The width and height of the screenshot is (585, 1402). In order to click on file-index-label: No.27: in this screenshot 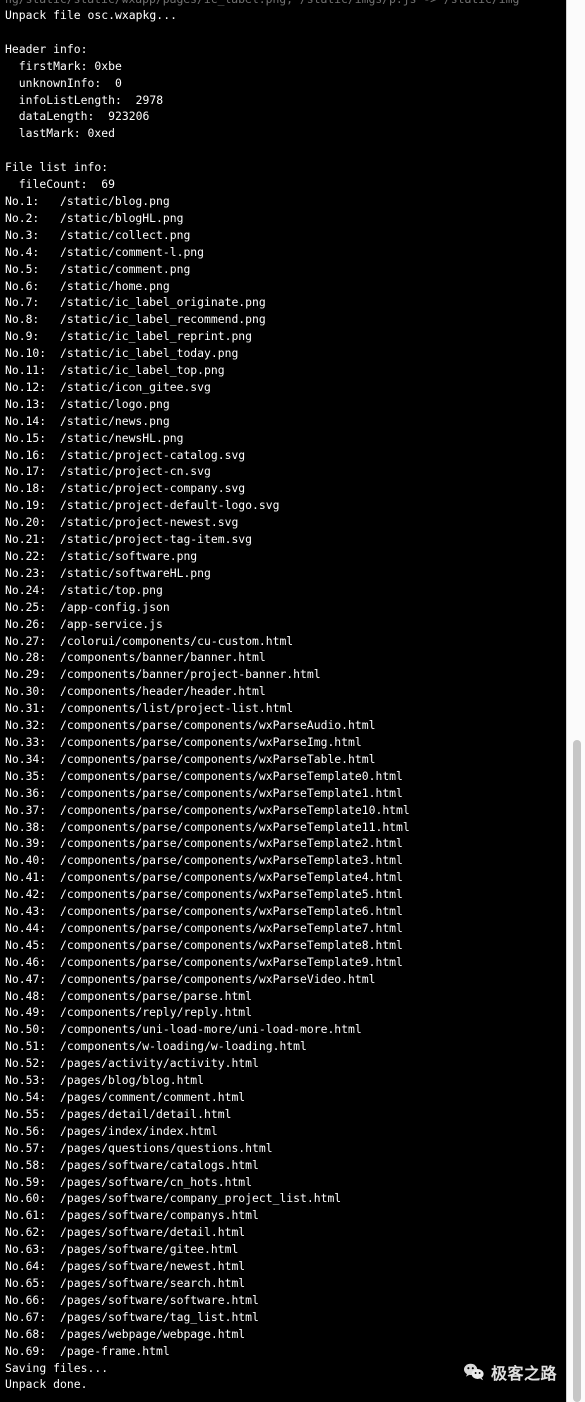, I will do `click(26, 640)`.